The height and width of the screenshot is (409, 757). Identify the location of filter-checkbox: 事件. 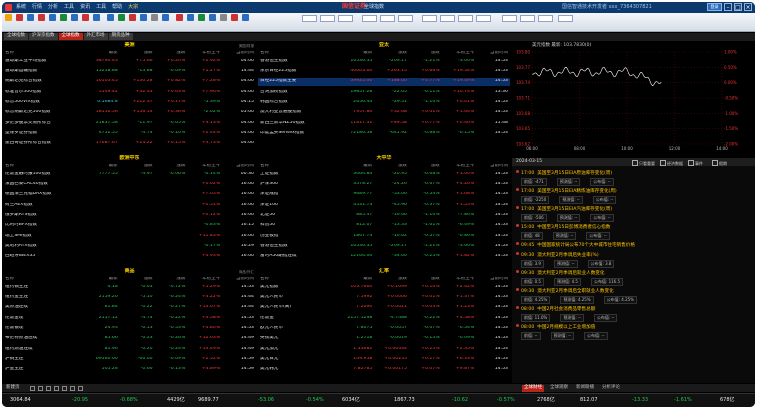
(695, 163).